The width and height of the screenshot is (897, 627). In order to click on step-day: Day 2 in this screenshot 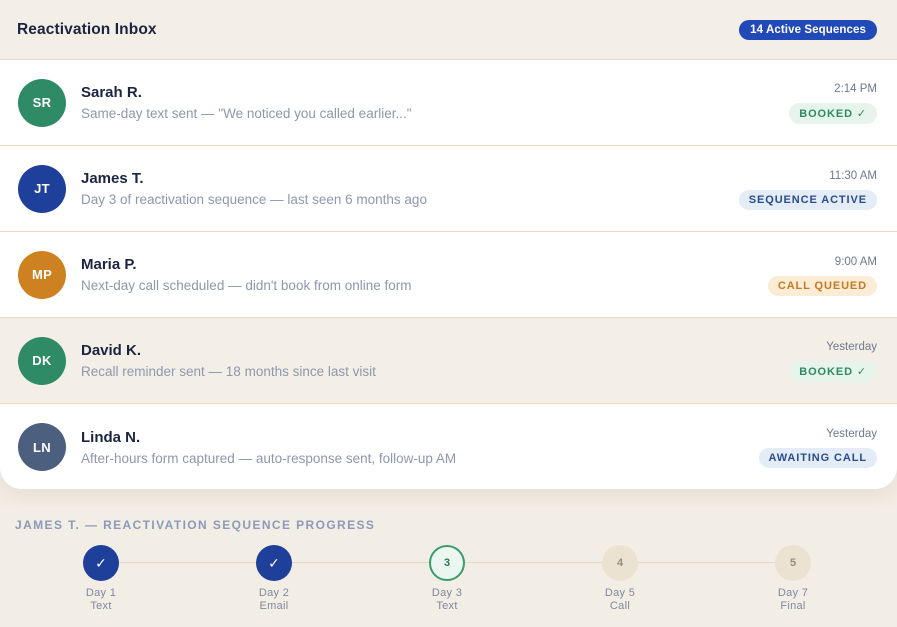, I will do `click(274, 593)`.